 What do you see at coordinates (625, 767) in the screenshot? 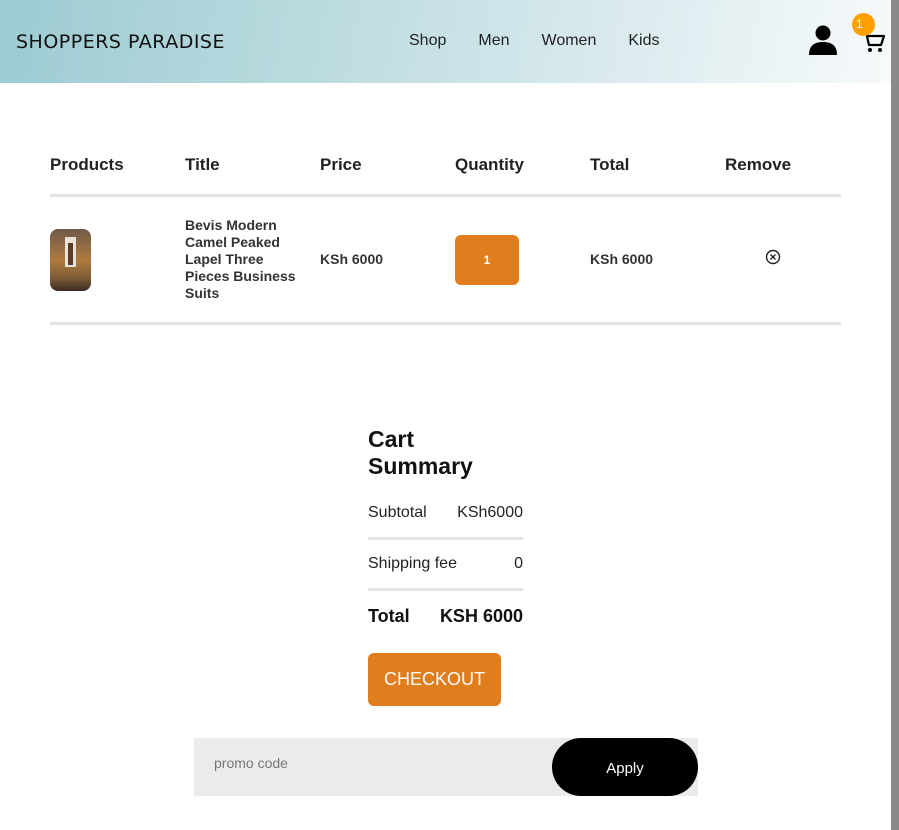
I see `apply-button: Apply` at bounding box center [625, 767].